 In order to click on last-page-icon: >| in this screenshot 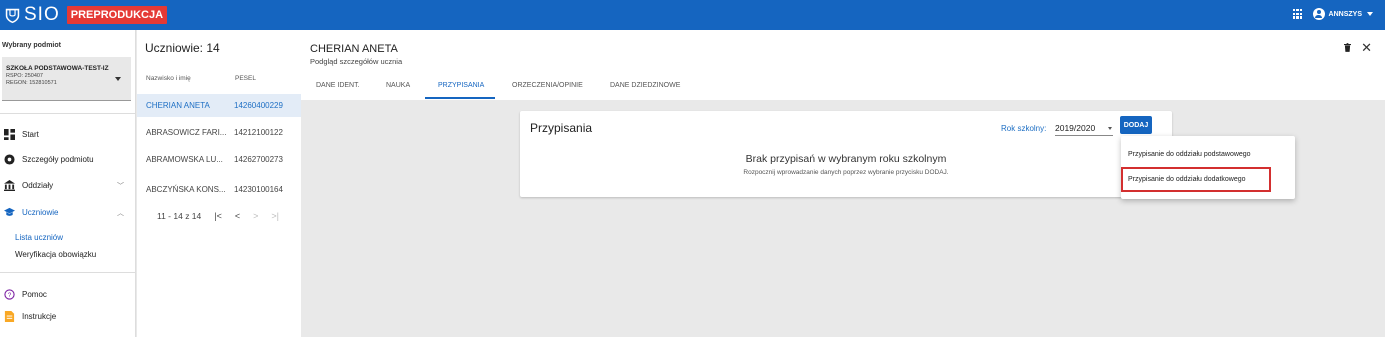, I will do `click(275, 216)`.